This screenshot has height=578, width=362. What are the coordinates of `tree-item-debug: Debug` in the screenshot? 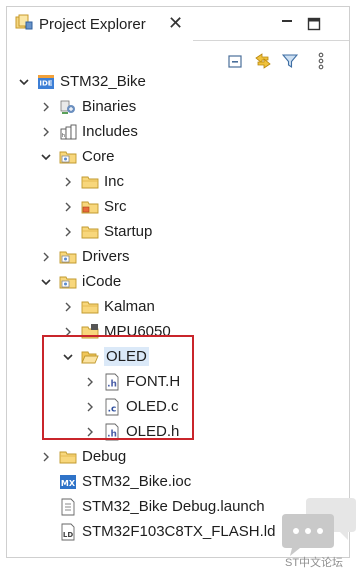 It's located at (82, 456).